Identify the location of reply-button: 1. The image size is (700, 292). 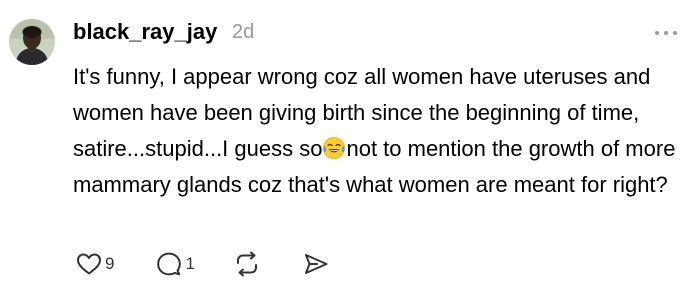
(175, 264).